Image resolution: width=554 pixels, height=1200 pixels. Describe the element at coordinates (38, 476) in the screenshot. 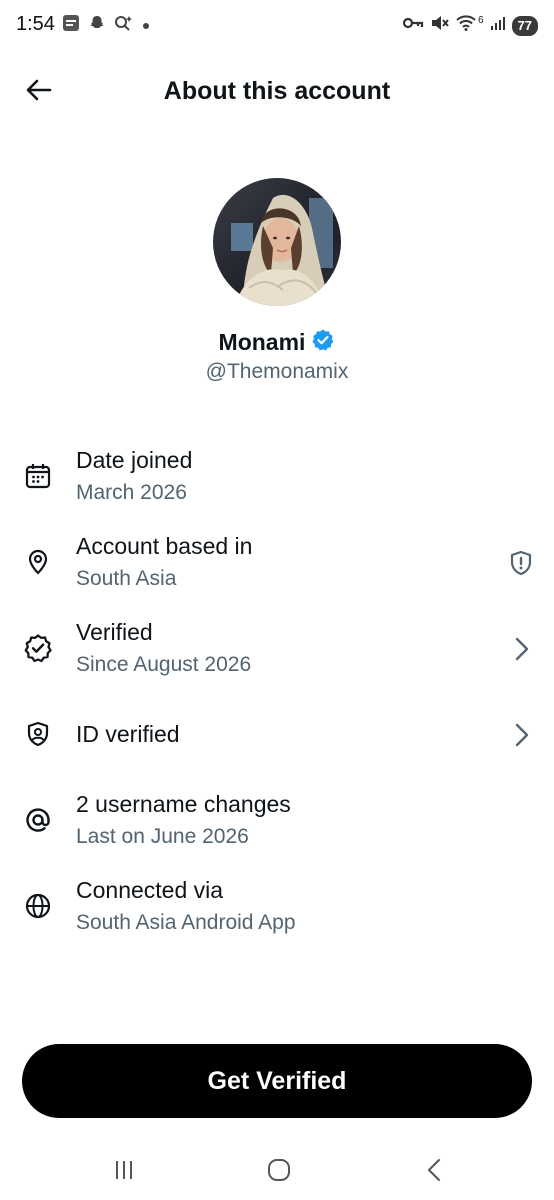

I see `calendar-icon` at that location.